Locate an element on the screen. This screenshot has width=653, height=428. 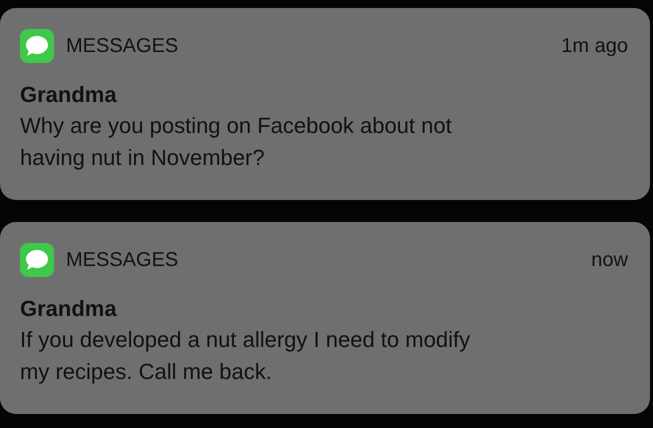
message-text: Why are you posting on Facebook about not having nut in November? is located at coordinates (236, 142).